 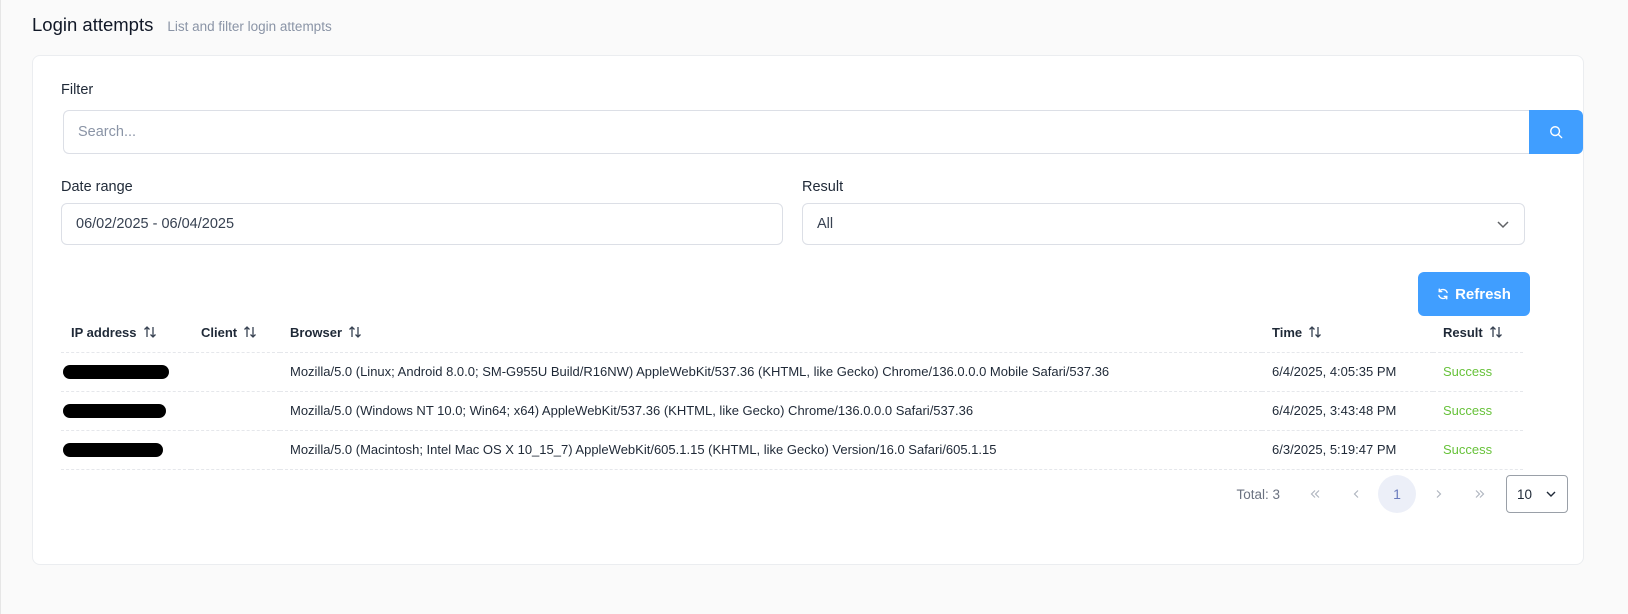 What do you see at coordinates (219, 332) in the screenshot?
I see `column-label: Client` at bounding box center [219, 332].